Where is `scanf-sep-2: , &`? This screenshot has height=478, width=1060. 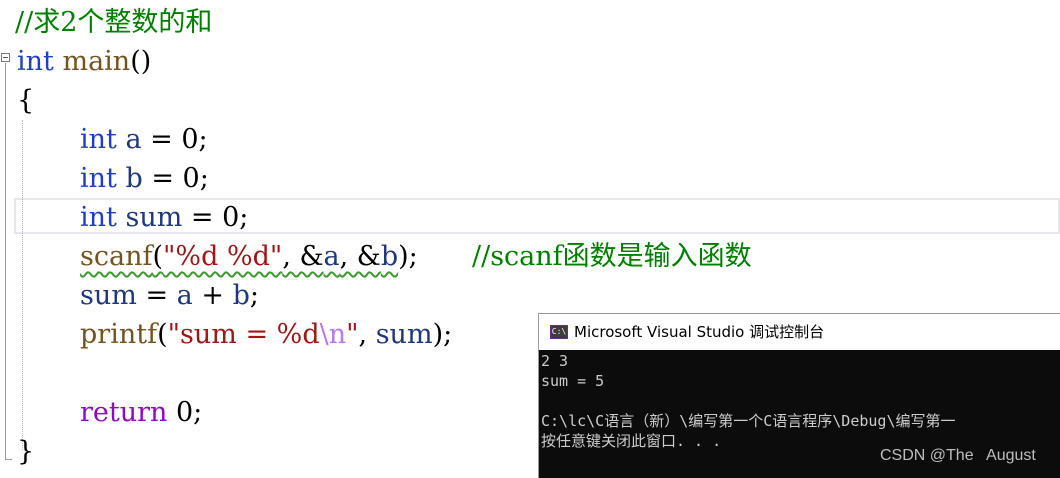
scanf-sep-2: , & is located at coordinates (360, 256).